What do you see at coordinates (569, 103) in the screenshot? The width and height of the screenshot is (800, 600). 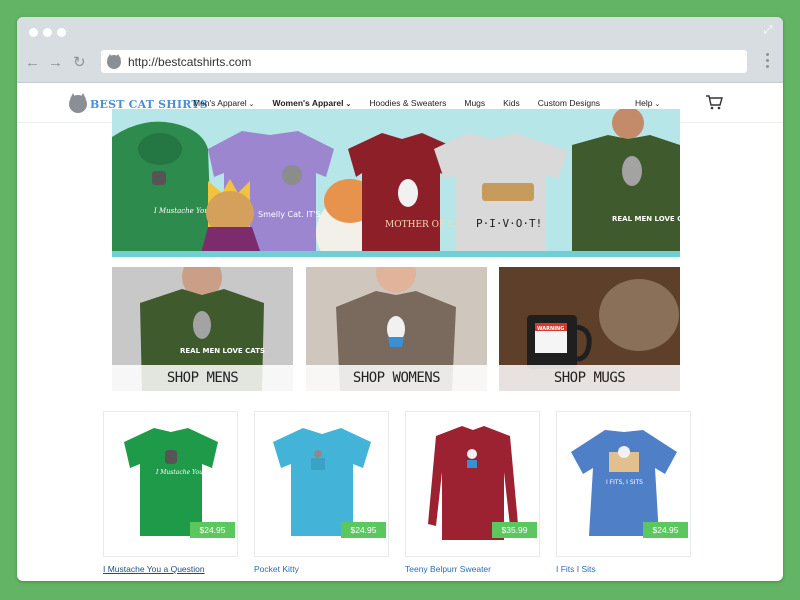 I see `menu-item-custom-designs: Custom Designs` at bounding box center [569, 103].